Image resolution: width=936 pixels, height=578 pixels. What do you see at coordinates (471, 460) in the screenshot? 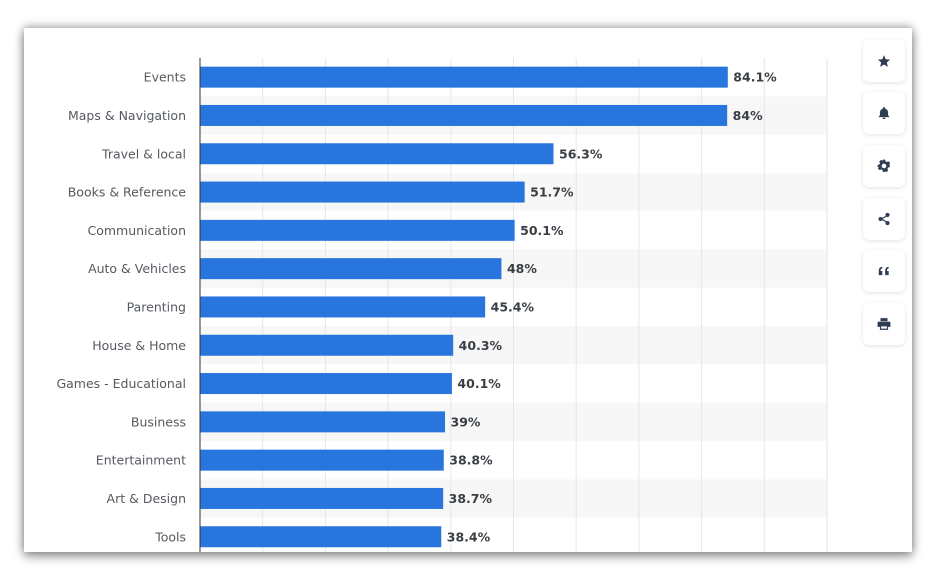
I see `value-label: 38.8%` at bounding box center [471, 460].